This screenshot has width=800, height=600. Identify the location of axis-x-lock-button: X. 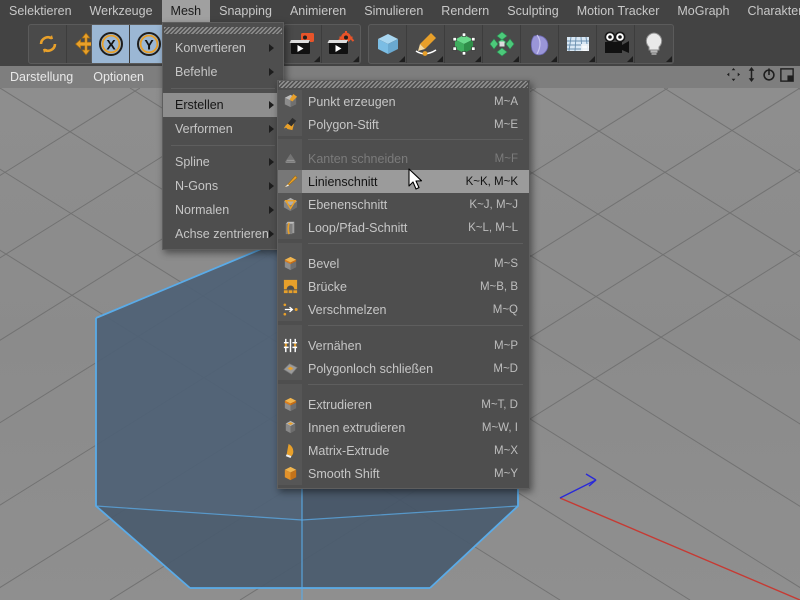
(111, 44).